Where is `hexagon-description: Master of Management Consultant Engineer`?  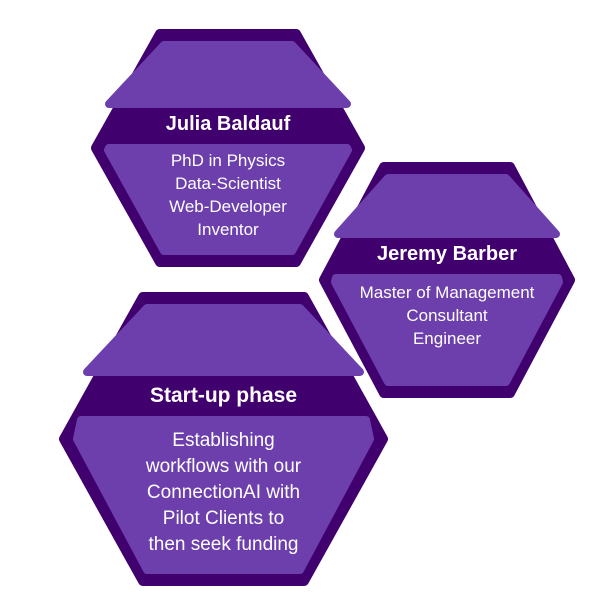
hexagon-description: Master of Management Consultant Engineer is located at coordinates (447, 315).